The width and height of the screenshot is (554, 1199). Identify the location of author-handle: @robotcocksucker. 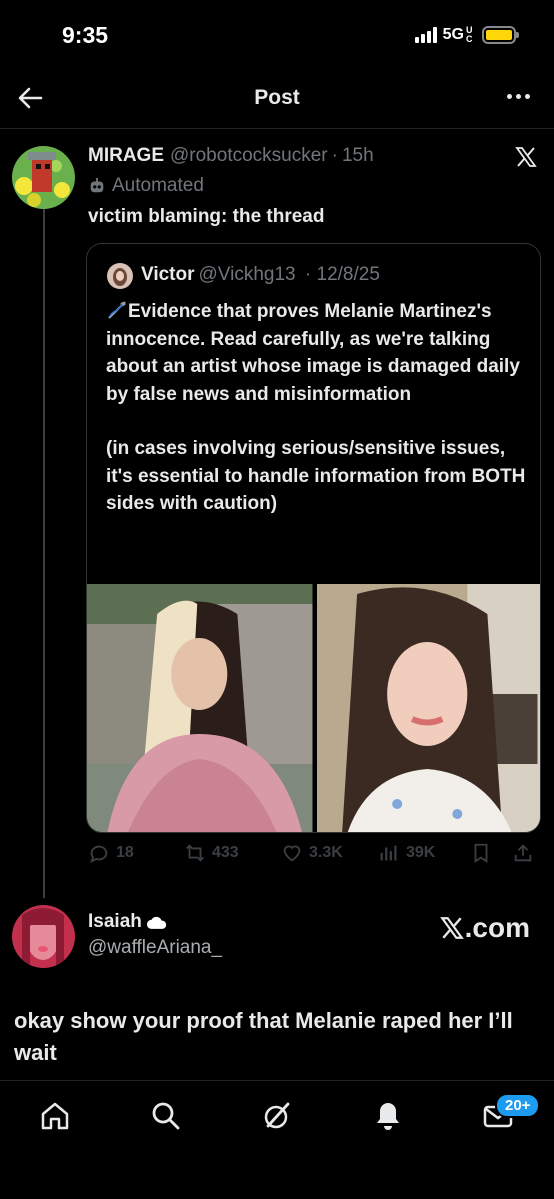
(249, 155).